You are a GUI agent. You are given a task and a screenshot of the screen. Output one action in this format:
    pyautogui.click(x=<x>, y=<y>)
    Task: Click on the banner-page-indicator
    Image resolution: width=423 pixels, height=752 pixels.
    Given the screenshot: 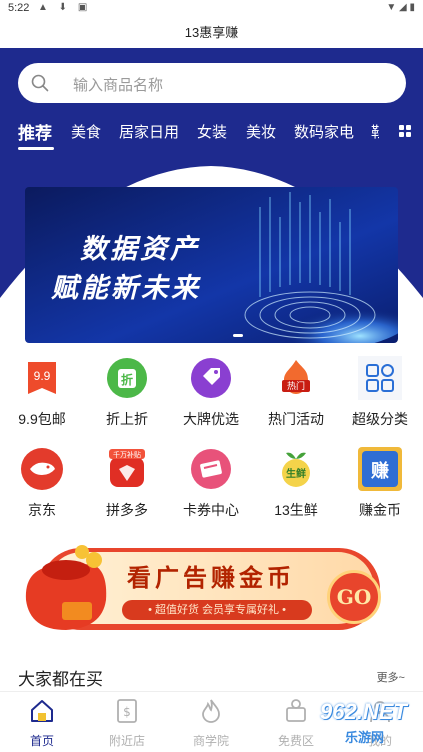 What is the action you would take?
    pyautogui.click(x=238, y=335)
    